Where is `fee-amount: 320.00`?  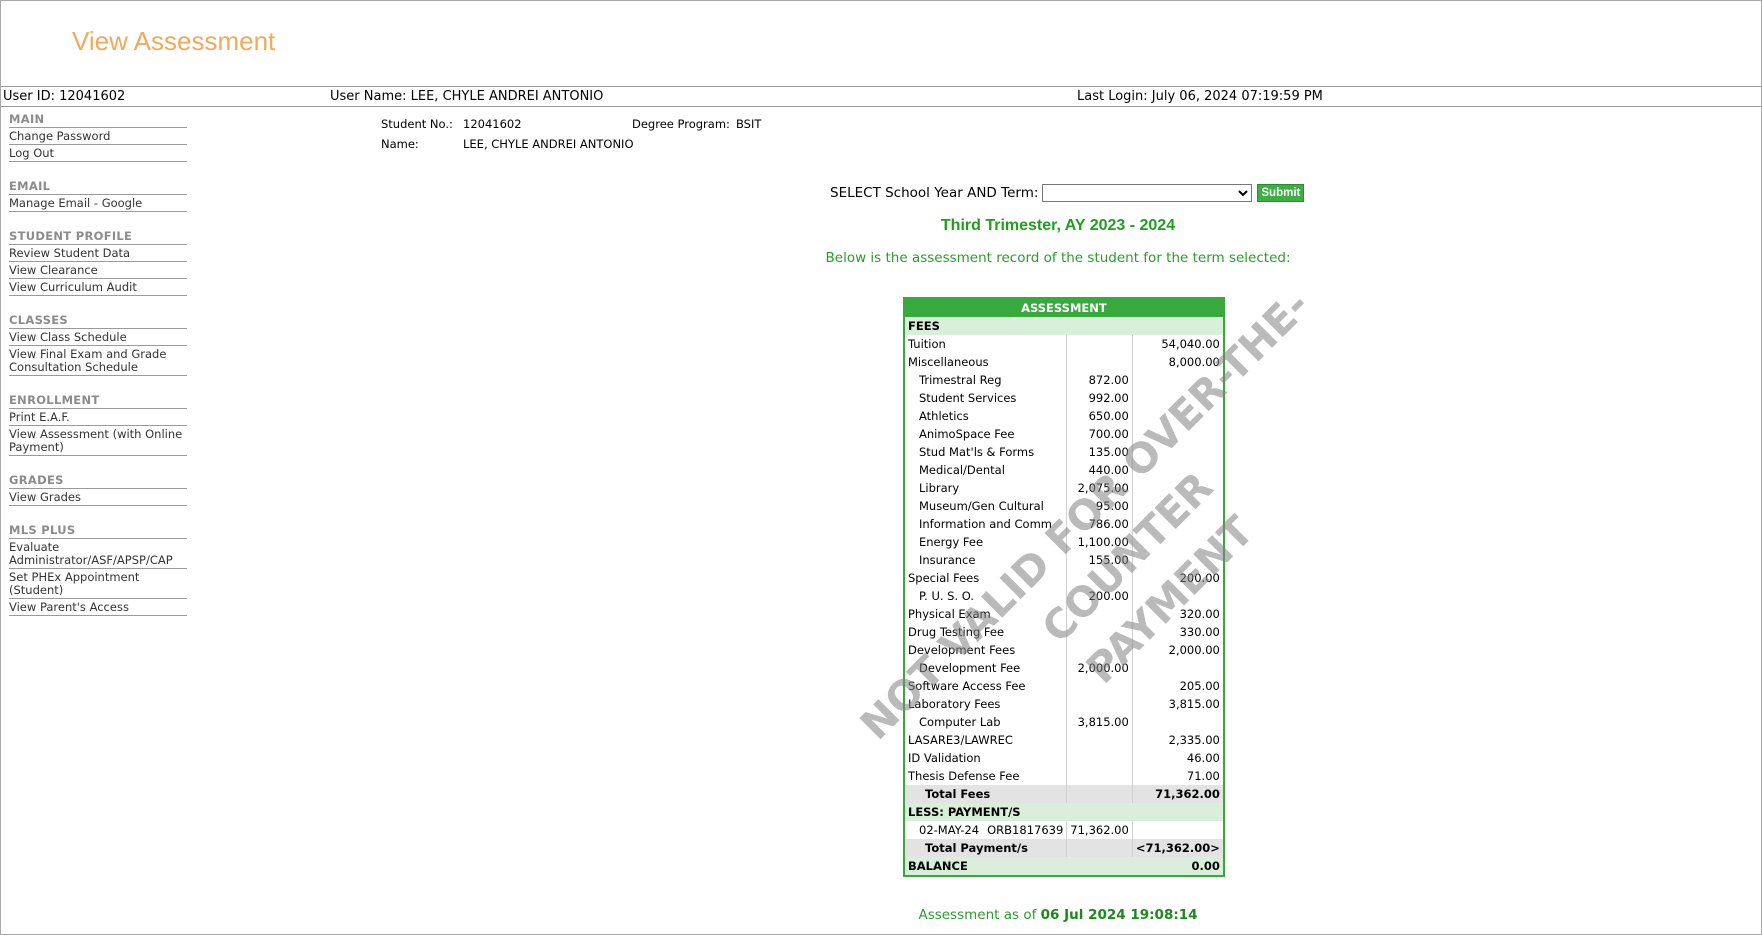
fee-amount: 320.00 is located at coordinates (1199, 614).